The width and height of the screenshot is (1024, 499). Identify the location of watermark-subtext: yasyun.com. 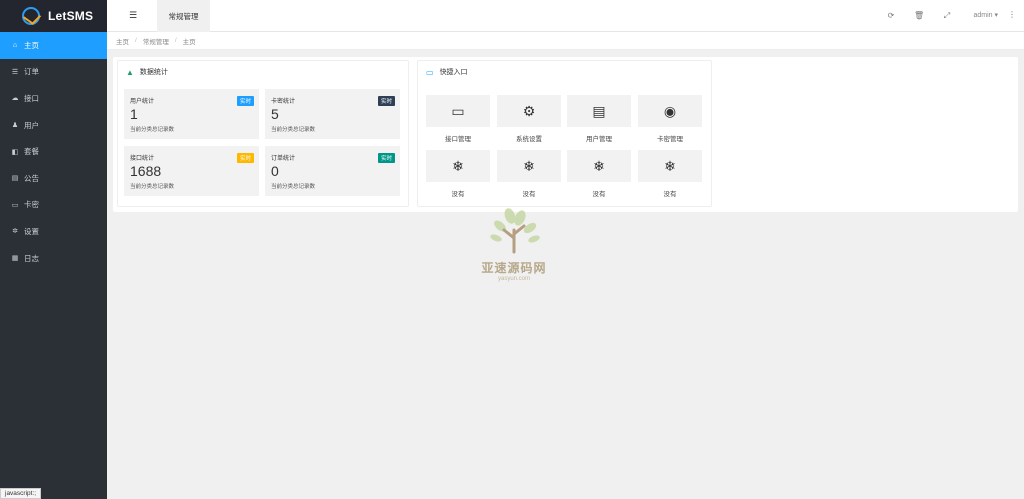
(513, 279).